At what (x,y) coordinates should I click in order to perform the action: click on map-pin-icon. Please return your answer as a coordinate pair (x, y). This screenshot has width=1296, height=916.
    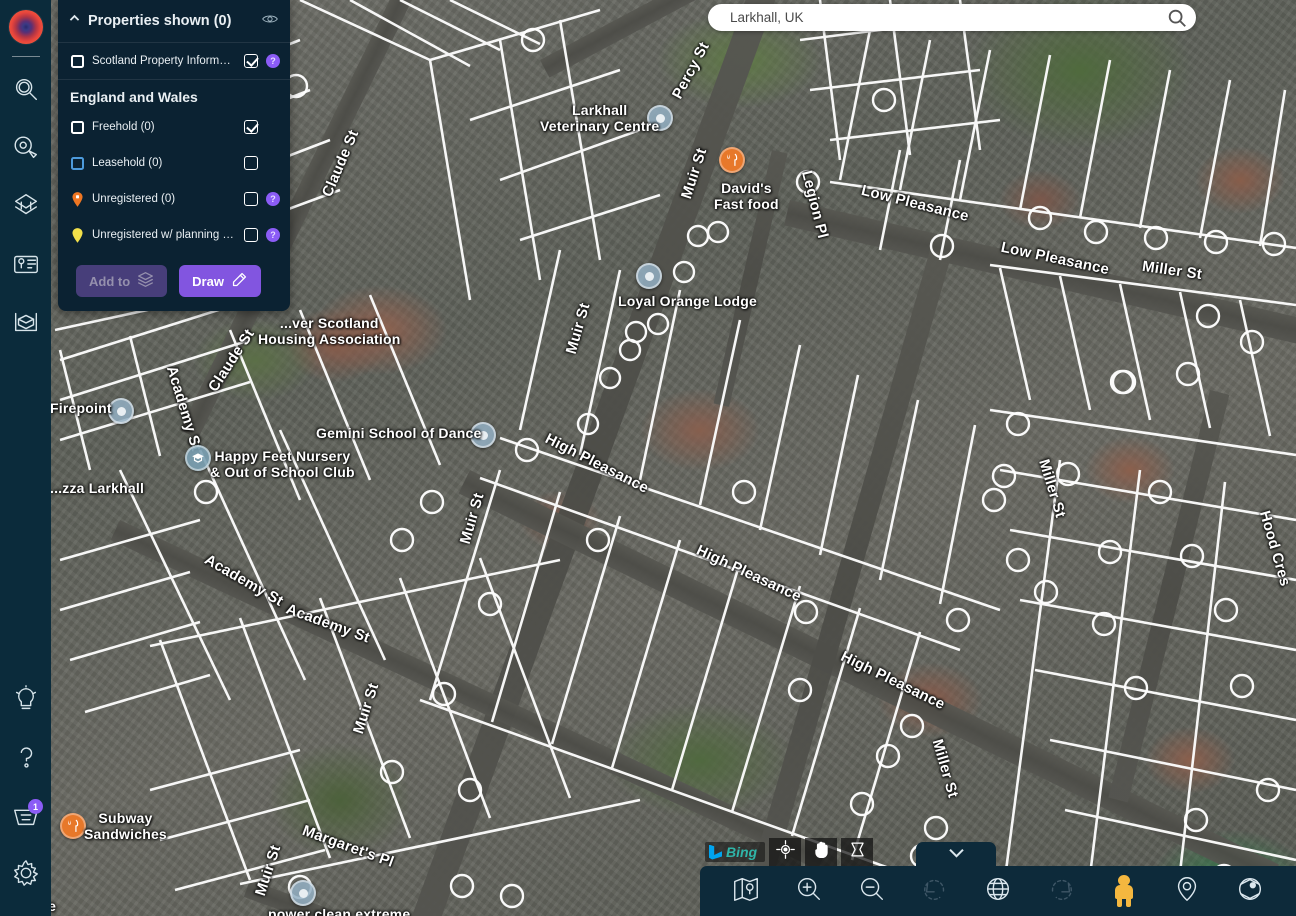
    Looking at the image, I should click on (1187, 891).